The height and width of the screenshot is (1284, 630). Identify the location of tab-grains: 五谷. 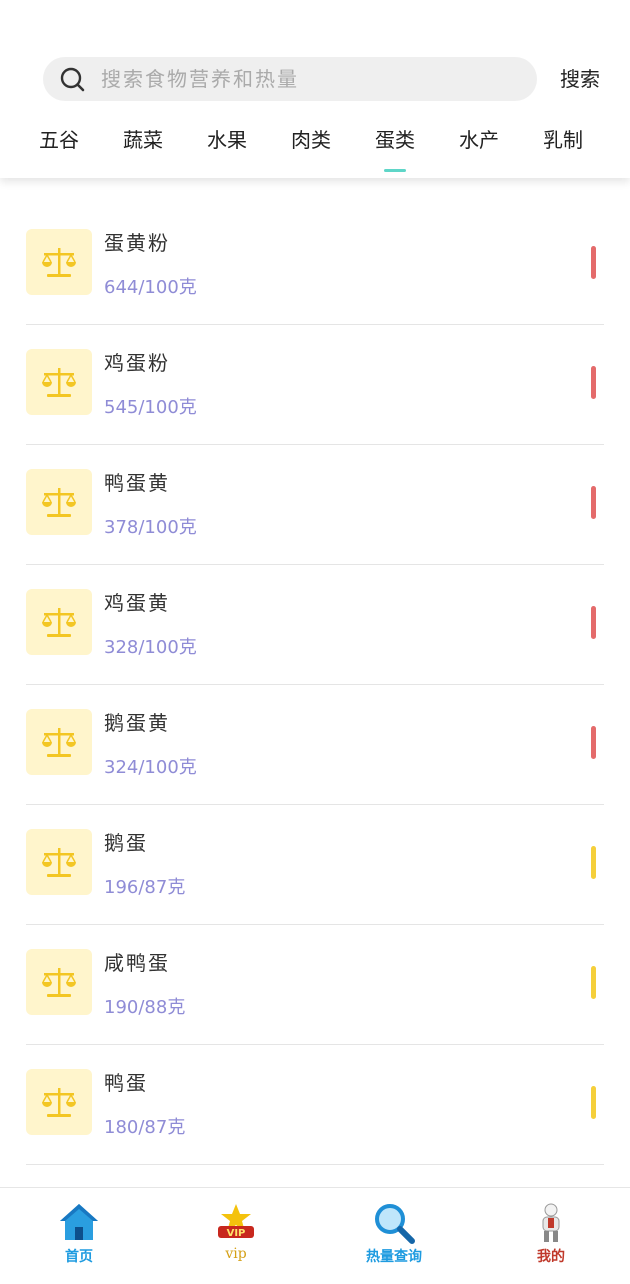
(59, 140).